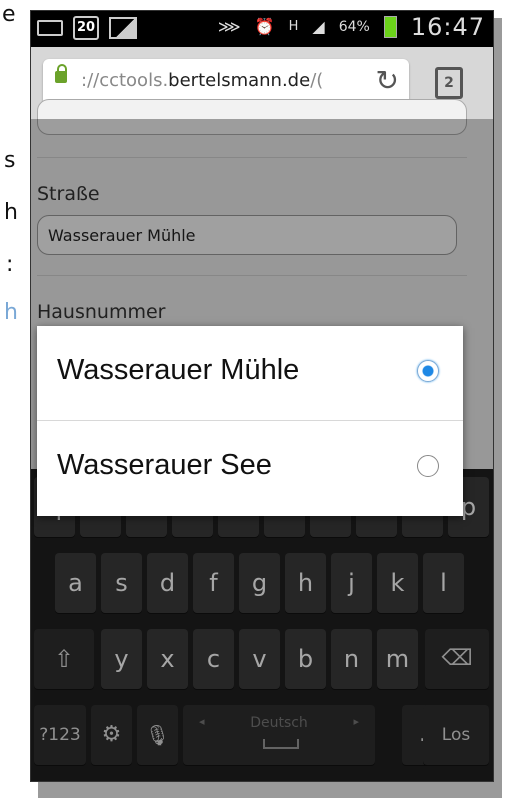  Describe the element at coordinates (178, 370) in the screenshot. I see `option-label: Wasserauer Mühle` at that location.